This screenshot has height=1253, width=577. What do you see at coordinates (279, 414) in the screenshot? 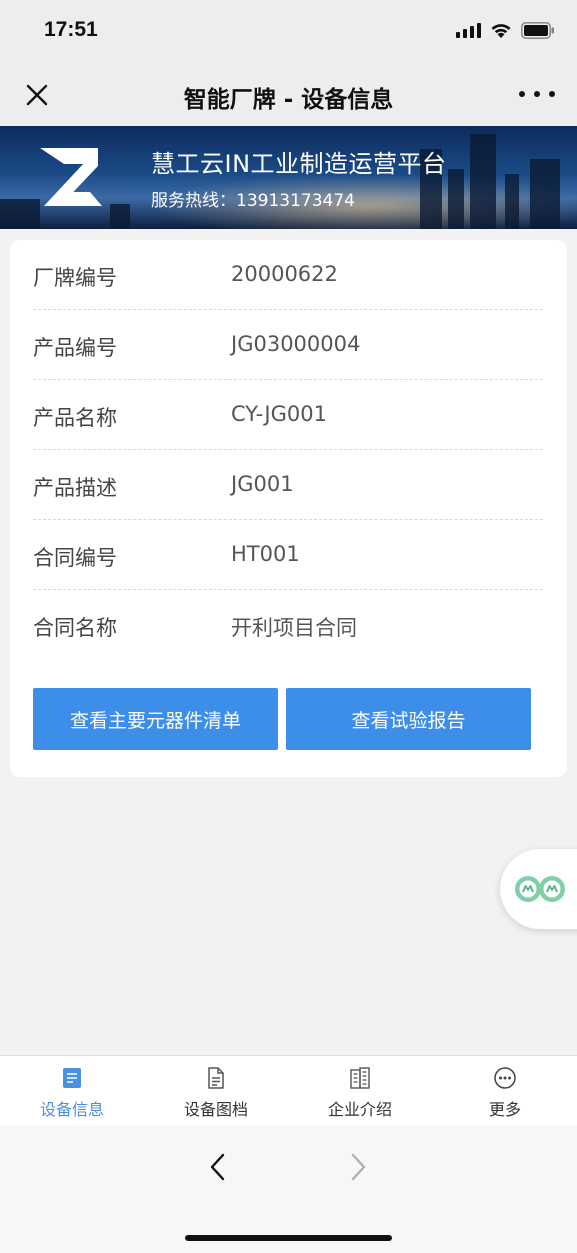
I see `row-value: CY-JG001` at bounding box center [279, 414].